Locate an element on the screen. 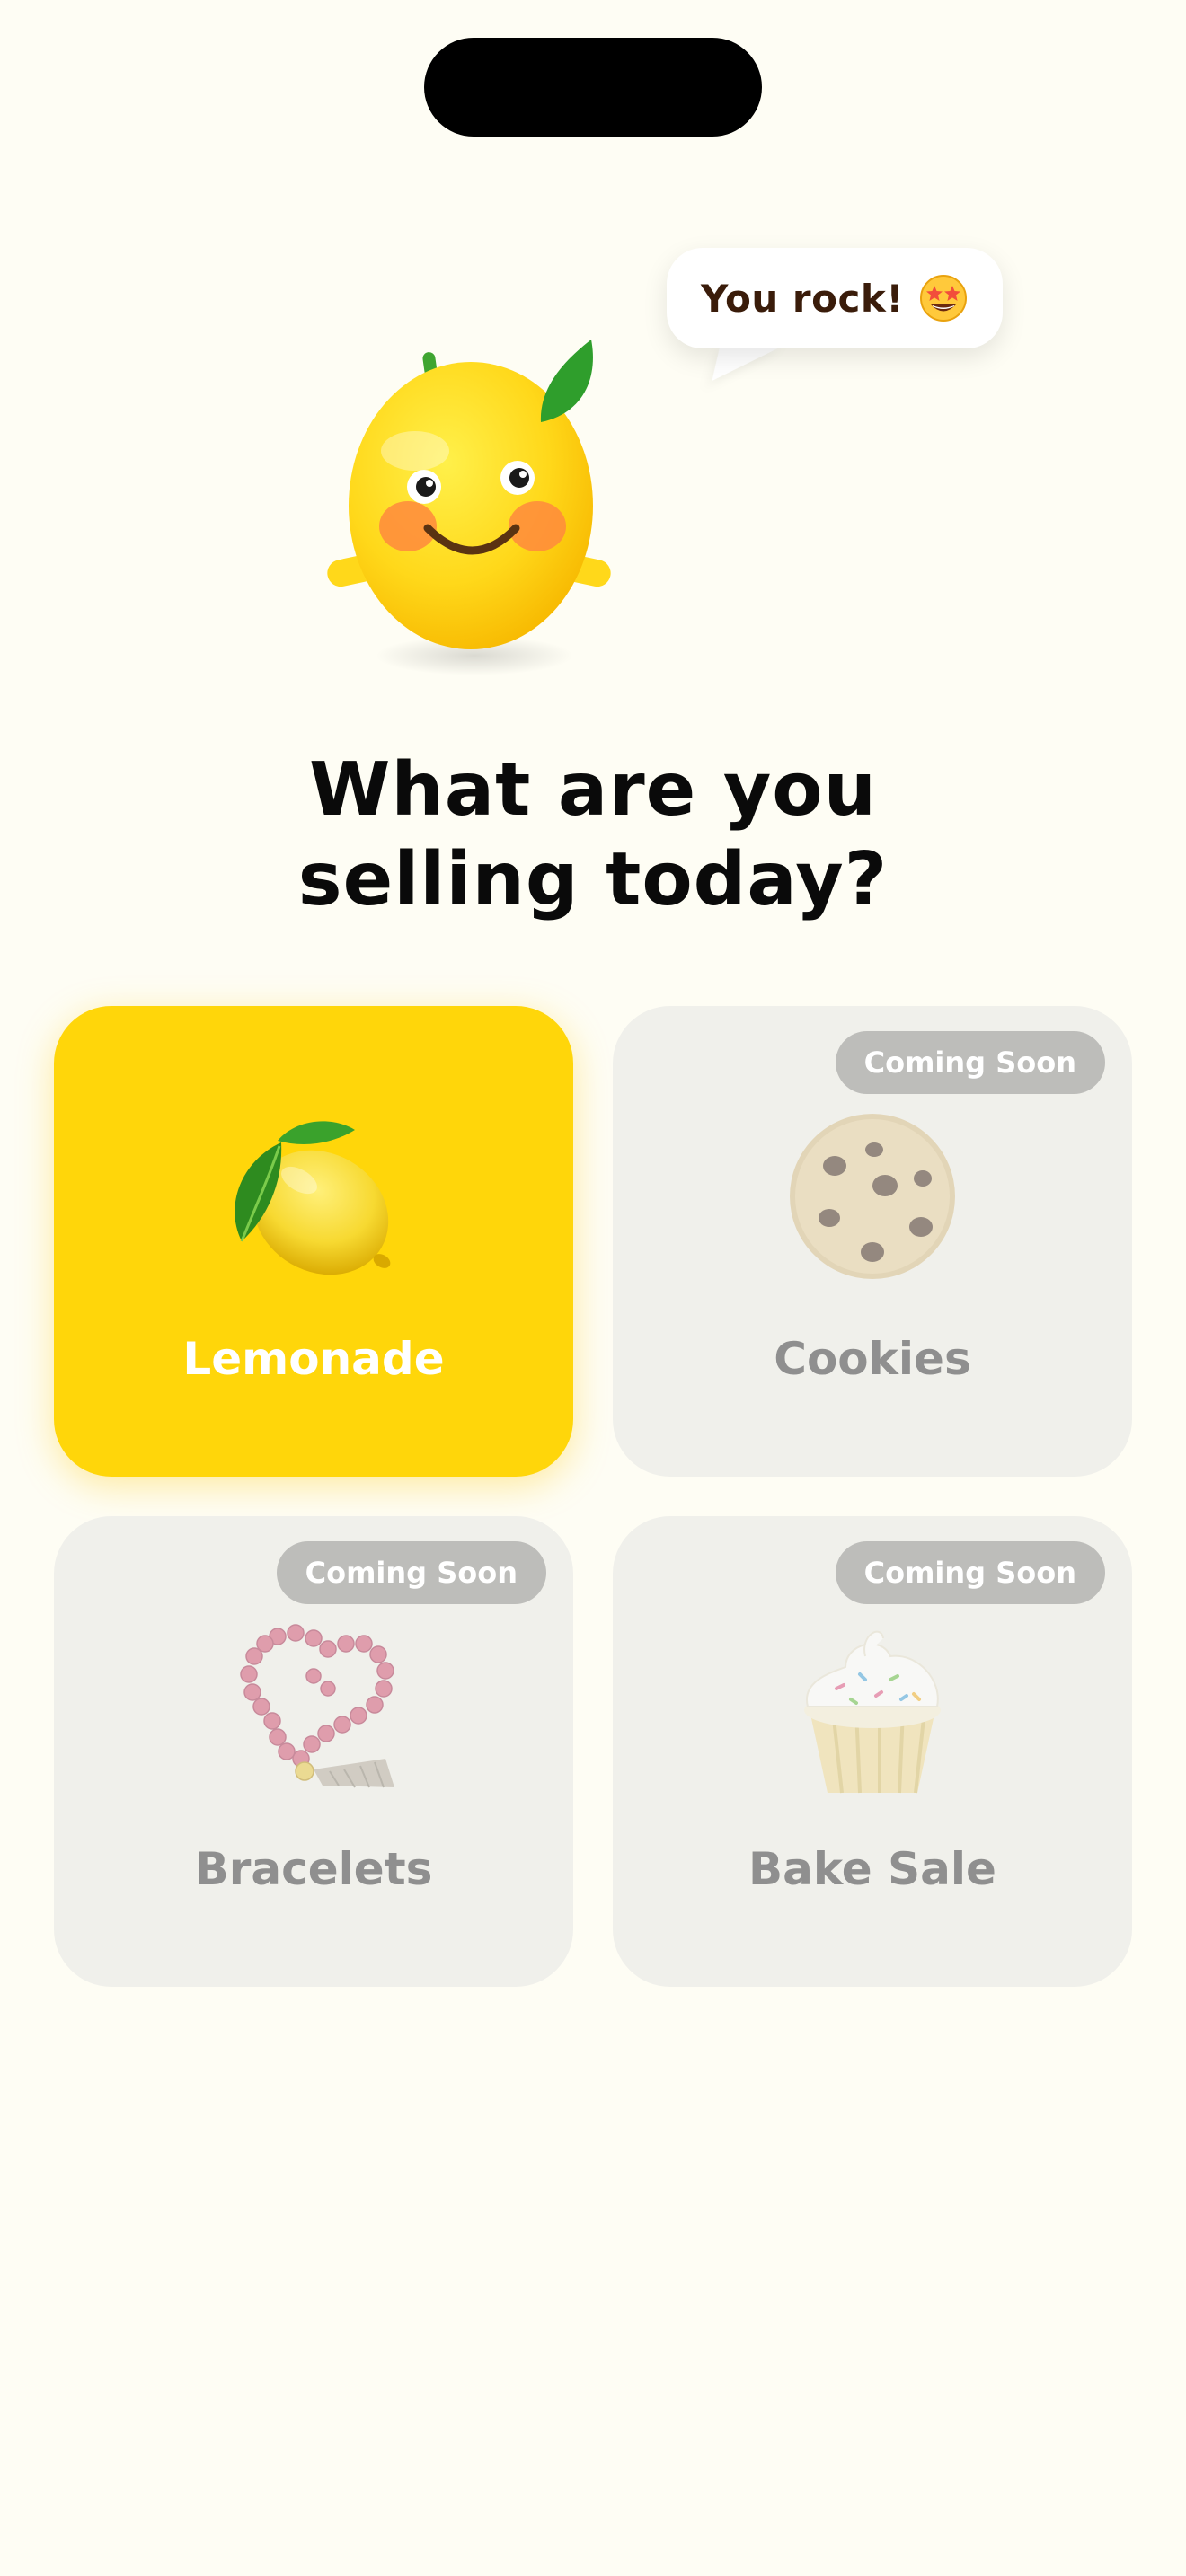 This screenshot has height=2576, width=1186. option-label: Bake Sale is located at coordinates (872, 1869).